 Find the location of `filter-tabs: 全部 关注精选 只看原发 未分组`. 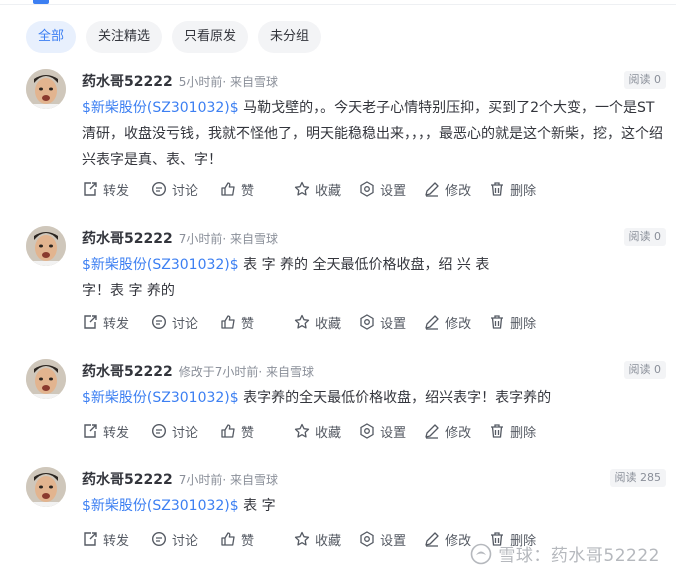

filter-tabs: 全部 关注精选 只看原发 未分组 is located at coordinates (174, 37).